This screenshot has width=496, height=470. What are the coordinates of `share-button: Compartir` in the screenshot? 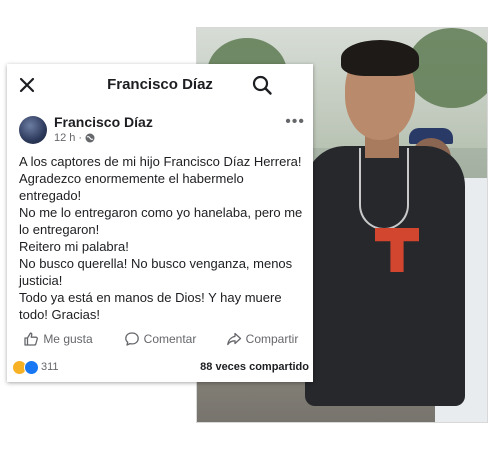 It's located at (262, 339).